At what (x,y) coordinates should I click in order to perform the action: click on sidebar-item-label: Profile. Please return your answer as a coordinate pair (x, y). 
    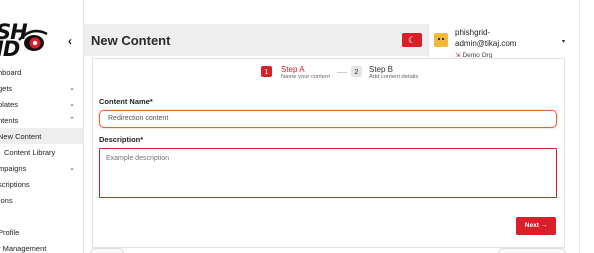
    Looking at the image, I should click on (10, 232).